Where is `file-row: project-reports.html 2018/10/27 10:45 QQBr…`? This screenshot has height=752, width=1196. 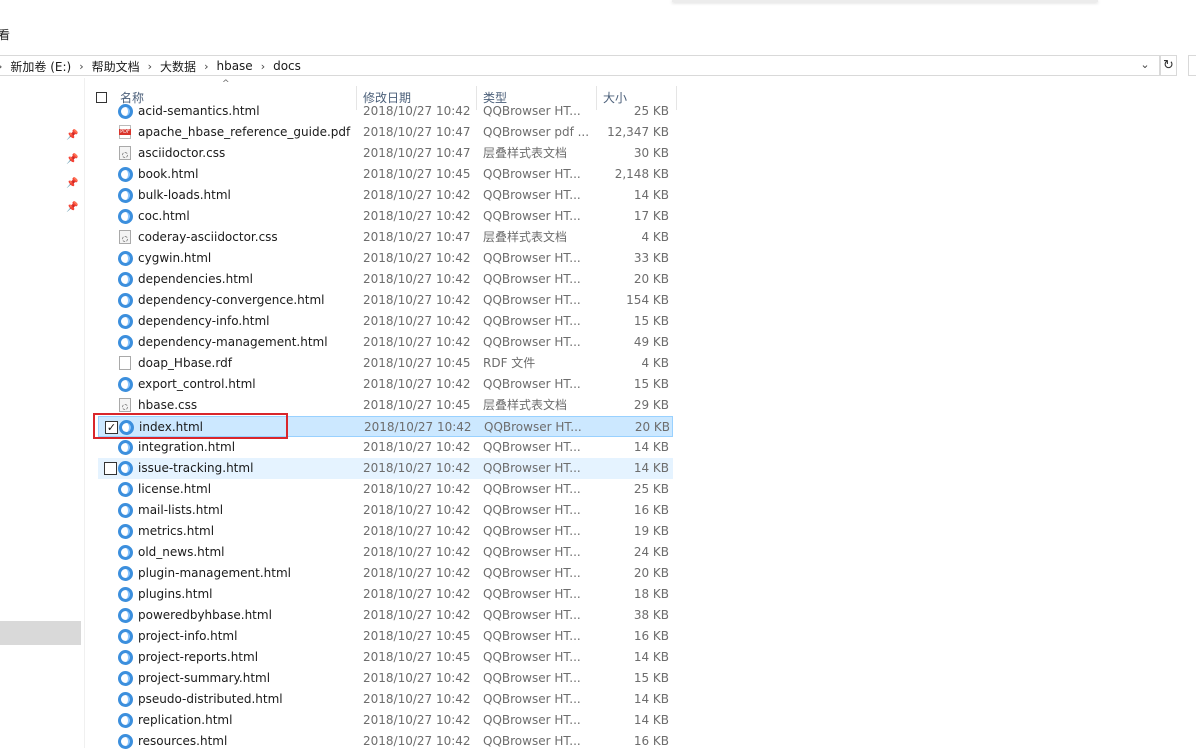 file-row: project-reports.html 2018/10/27 10:45 QQBr… is located at coordinates (385, 657).